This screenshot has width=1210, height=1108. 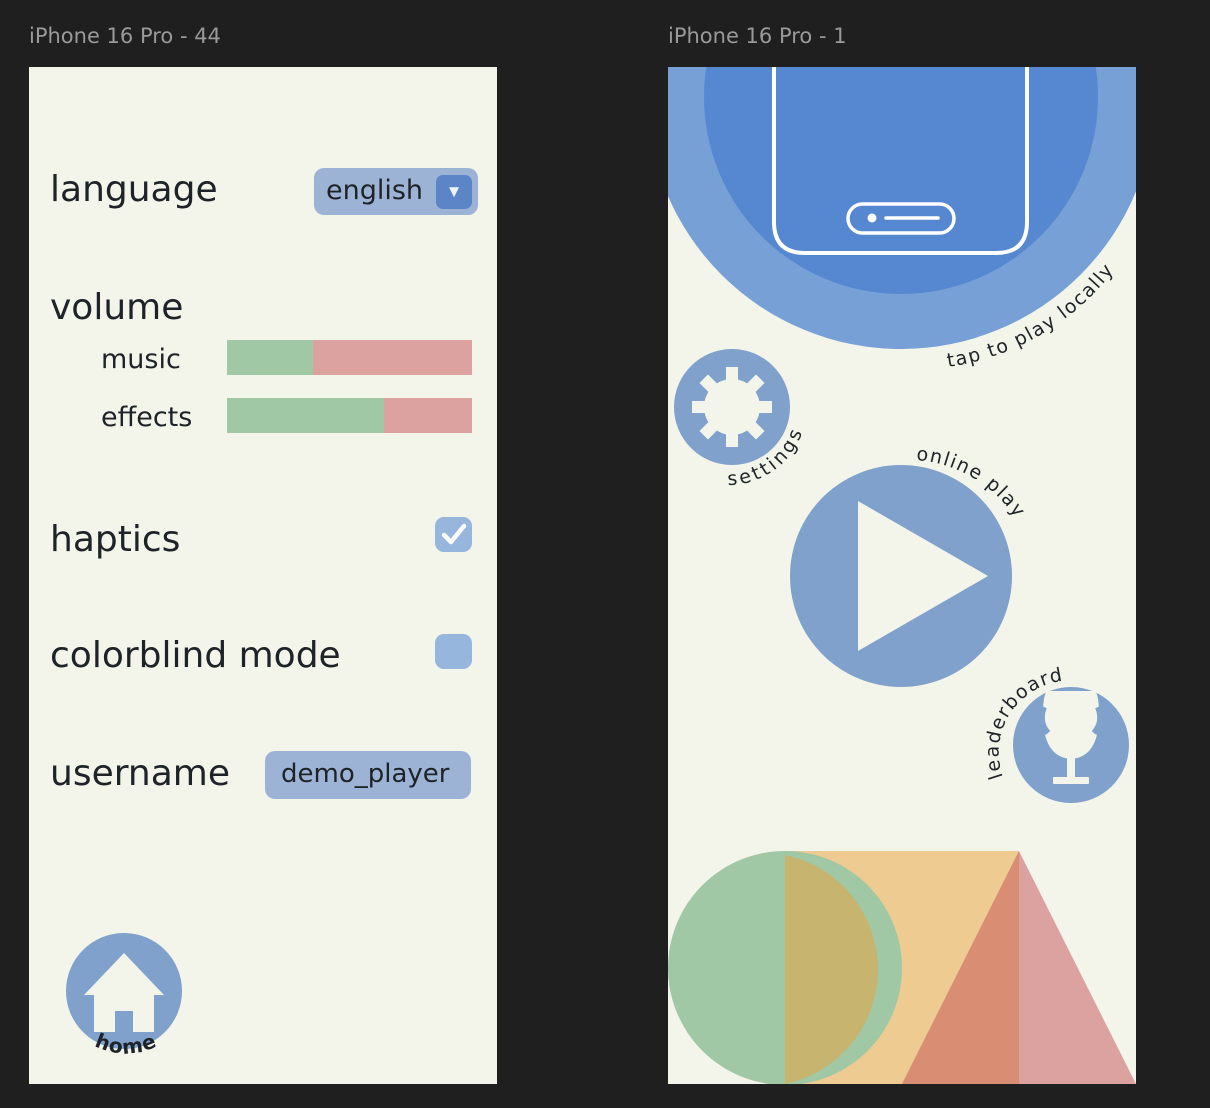 I want to click on frame-title-left: iPhone 16 Pro - 44, so click(x=125, y=36).